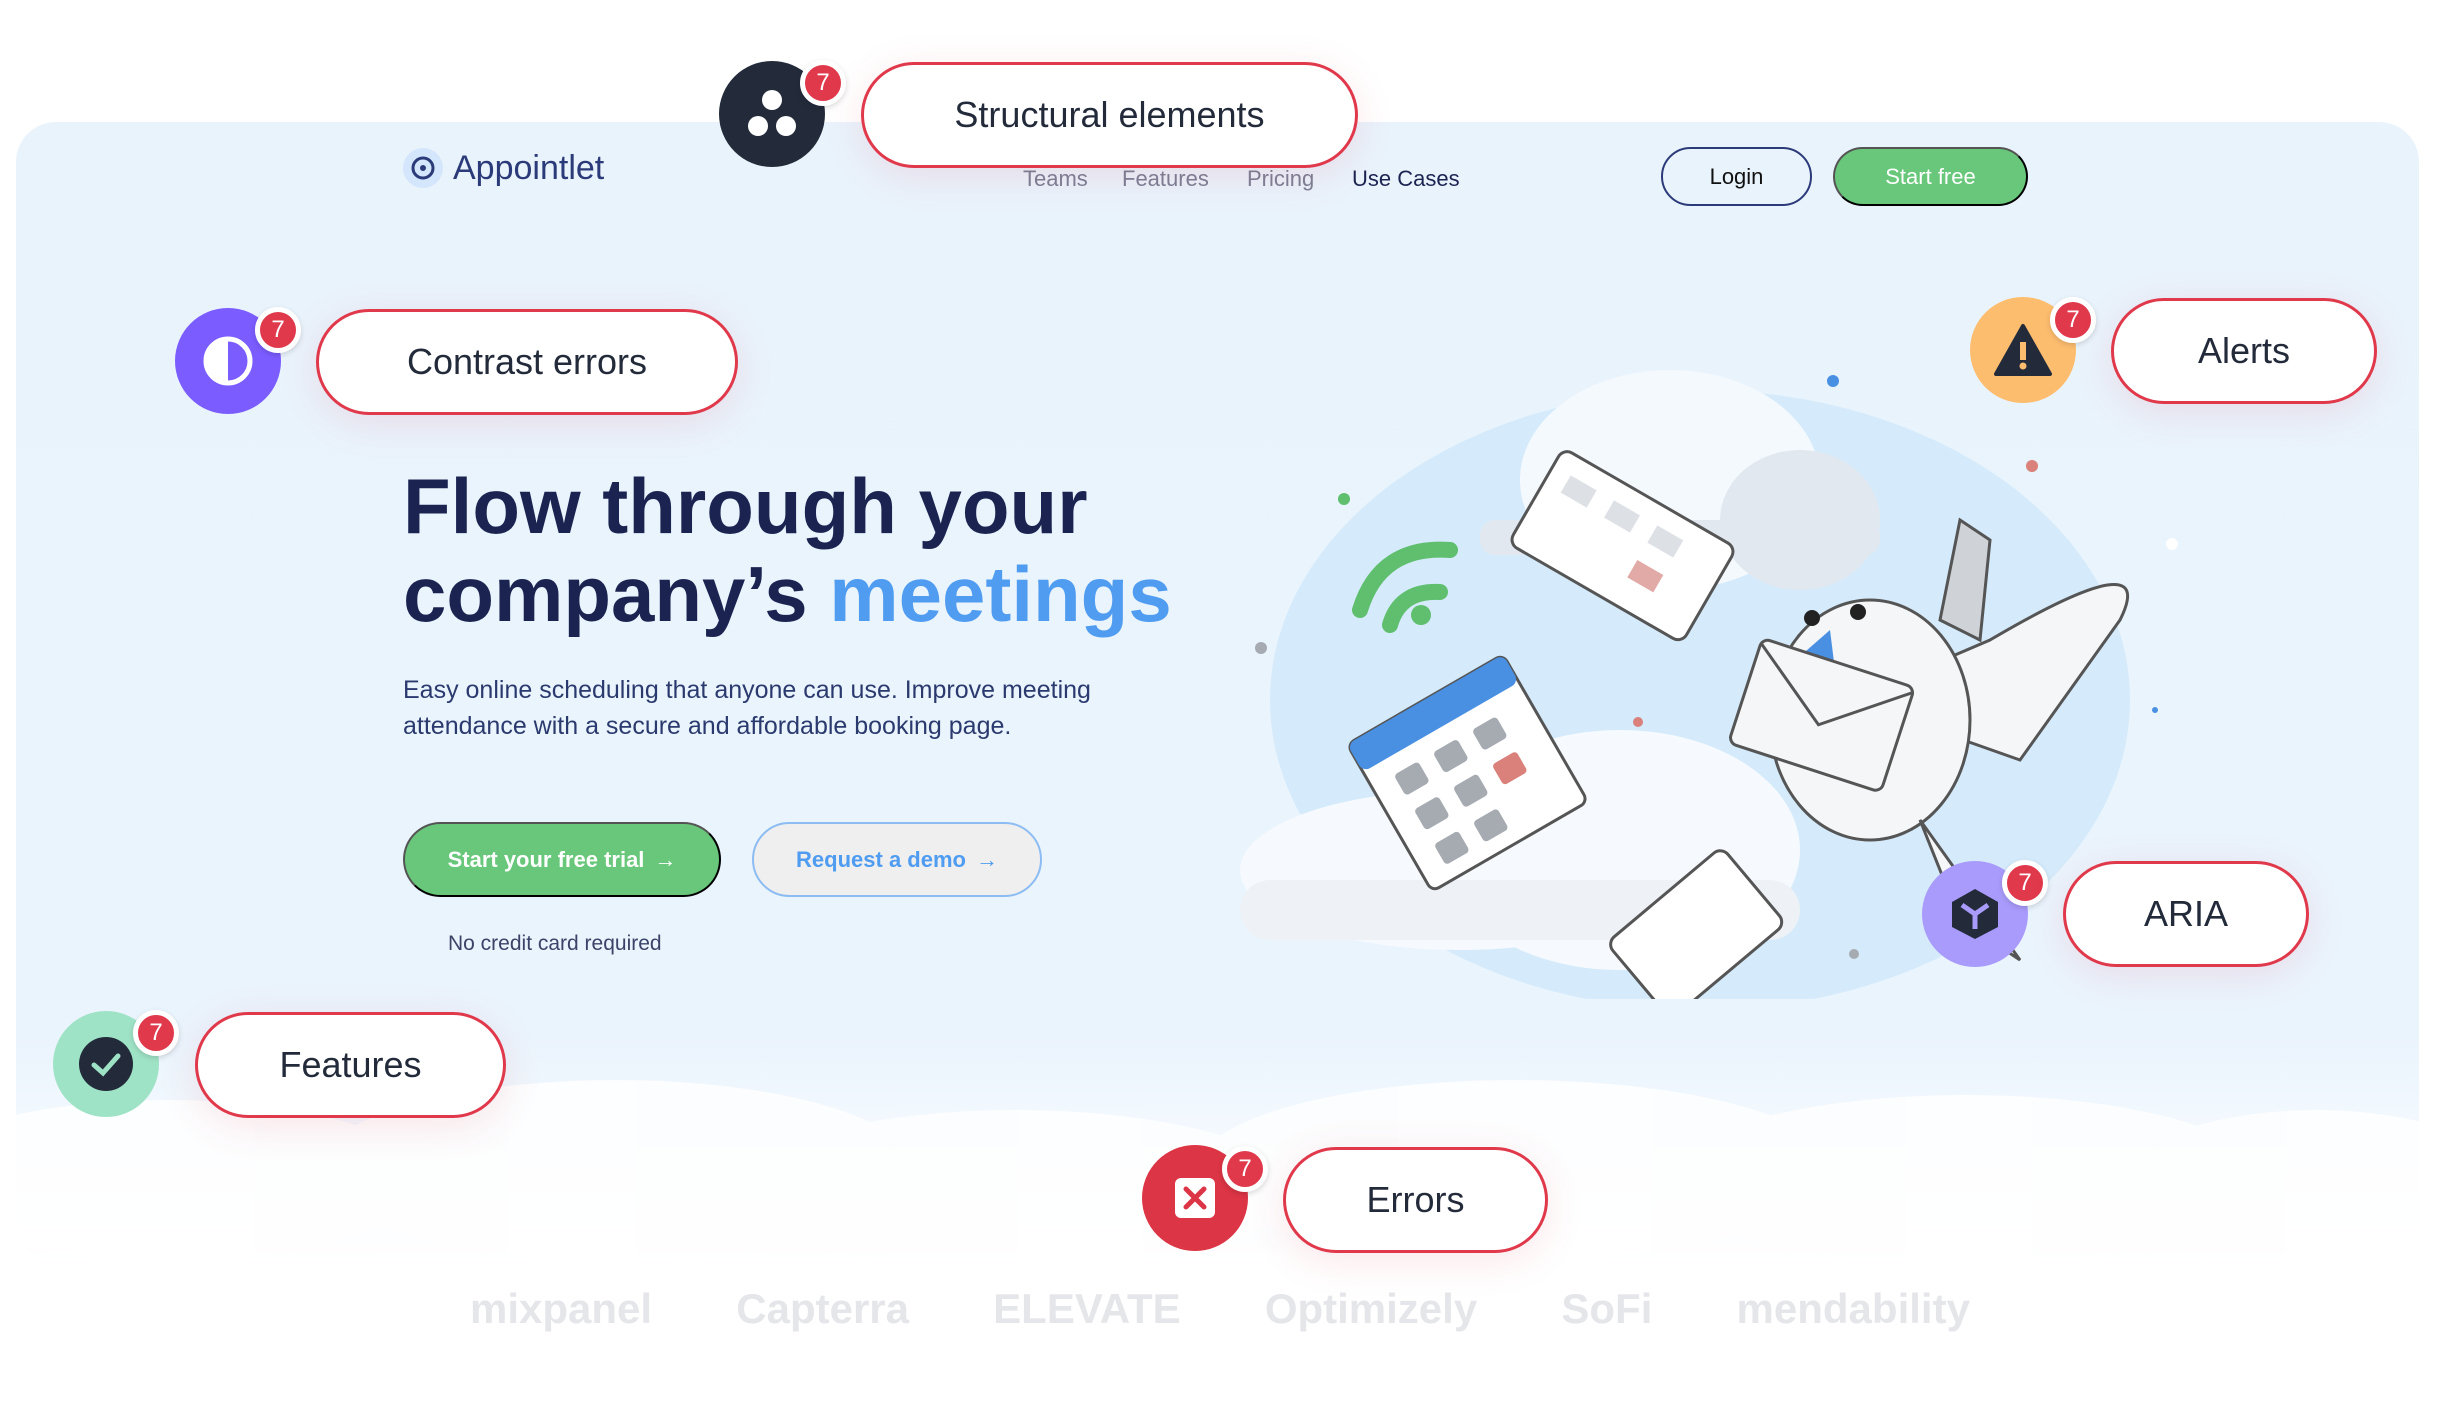 The width and height of the screenshot is (2438, 1404). I want to click on nav-use-cases: Use Cases, so click(1406, 179).